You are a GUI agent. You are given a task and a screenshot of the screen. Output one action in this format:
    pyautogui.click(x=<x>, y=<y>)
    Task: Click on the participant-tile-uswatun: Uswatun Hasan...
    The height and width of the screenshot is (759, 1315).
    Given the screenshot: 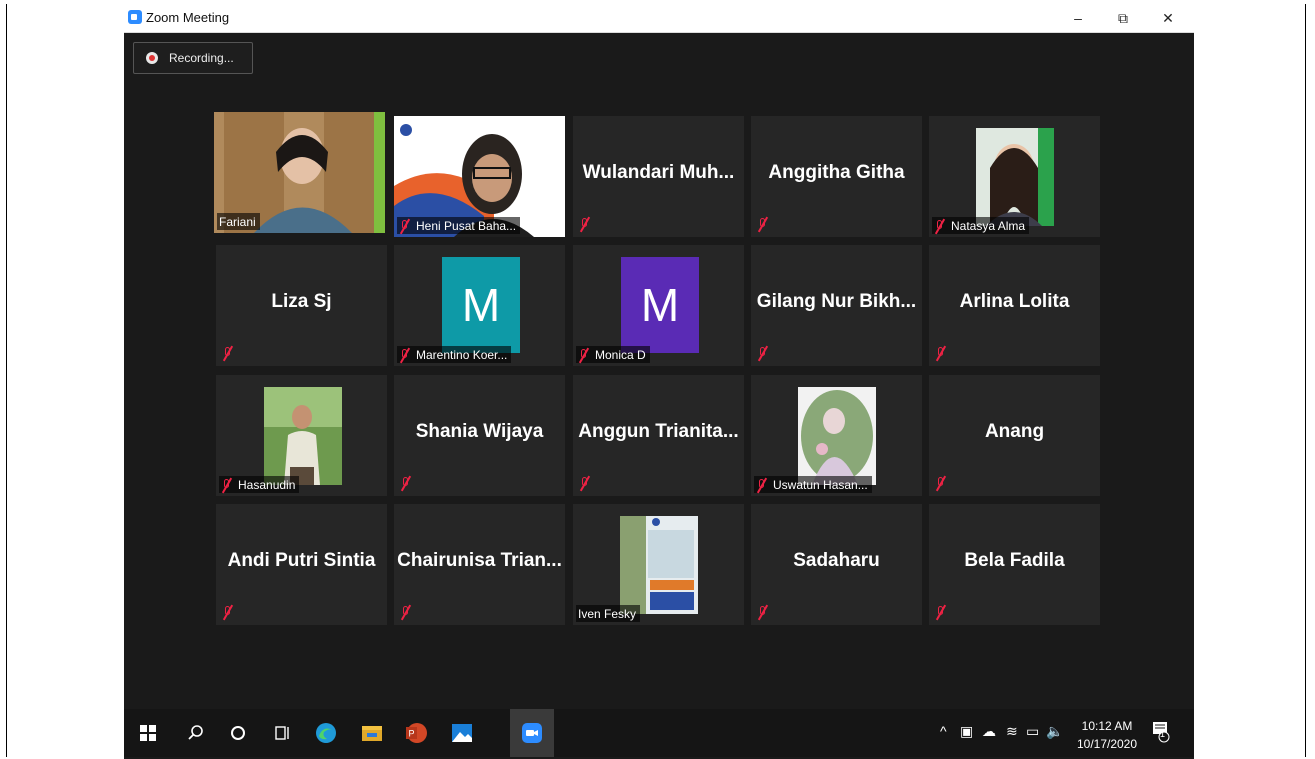 What is the action you would take?
    pyautogui.click(x=836, y=435)
    